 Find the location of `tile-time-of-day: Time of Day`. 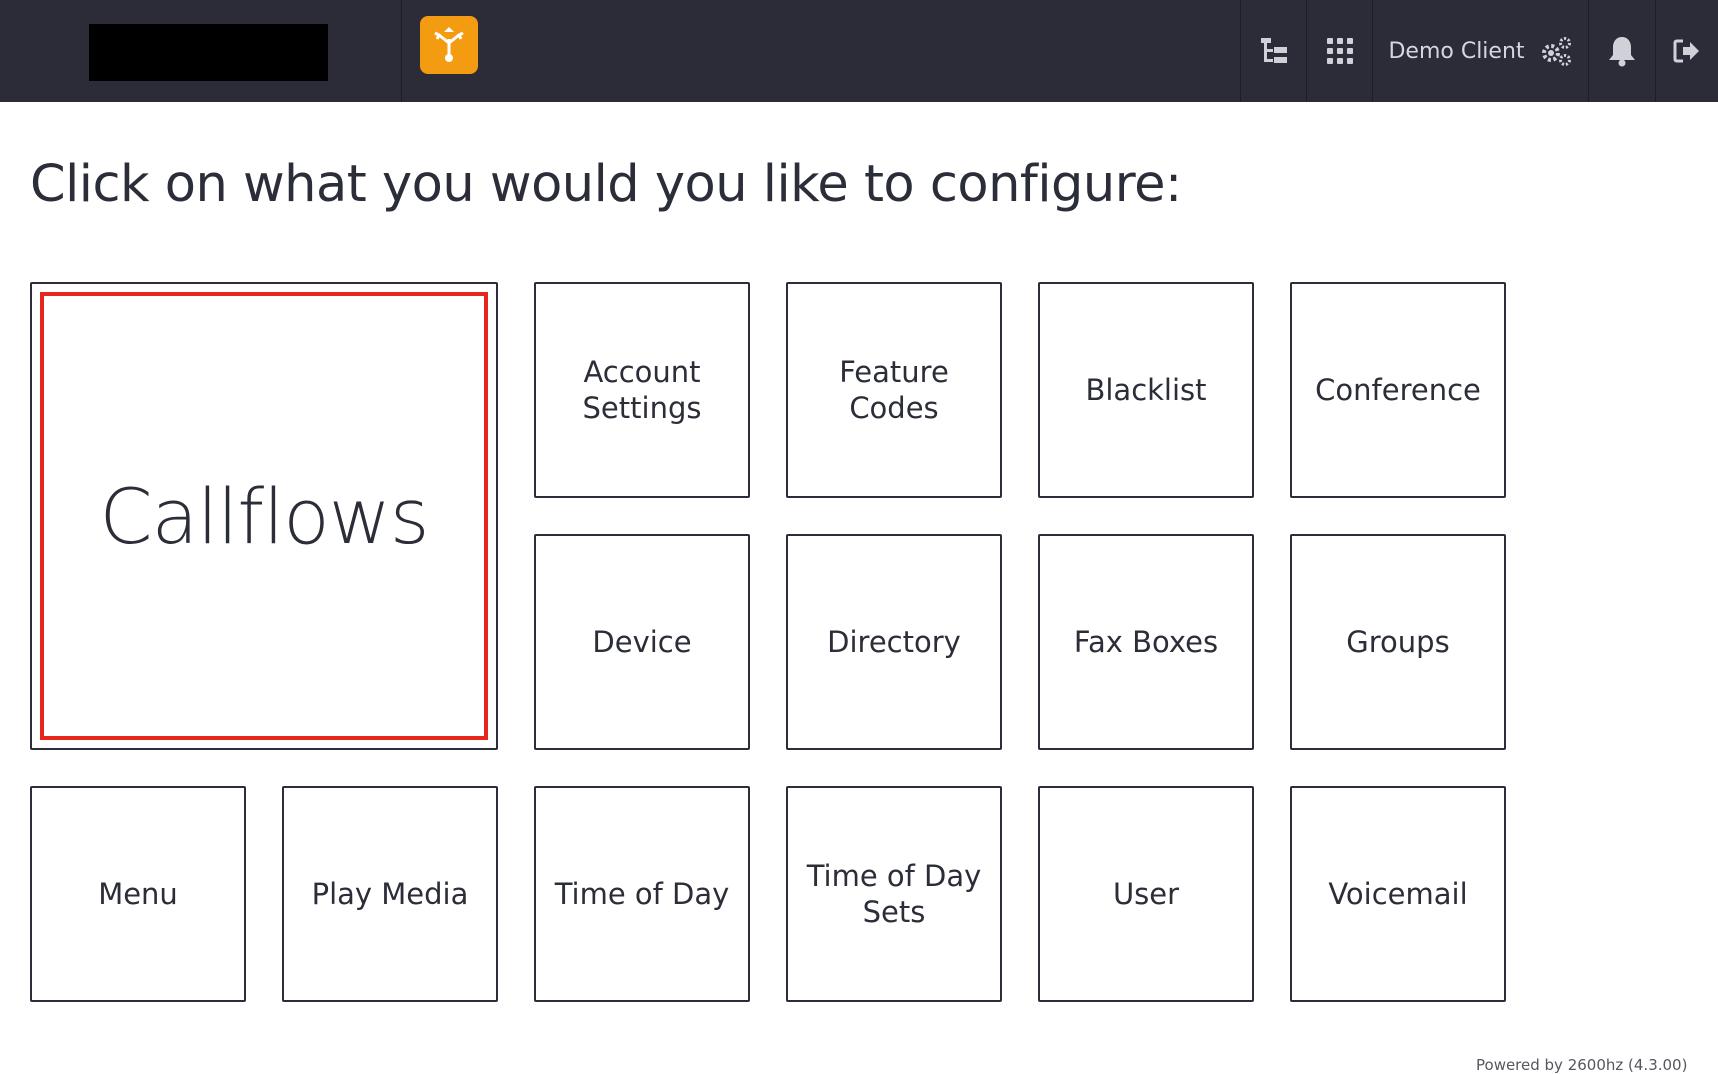

tile-time-of-day: Time of Day is located at coordinates (642, 894).